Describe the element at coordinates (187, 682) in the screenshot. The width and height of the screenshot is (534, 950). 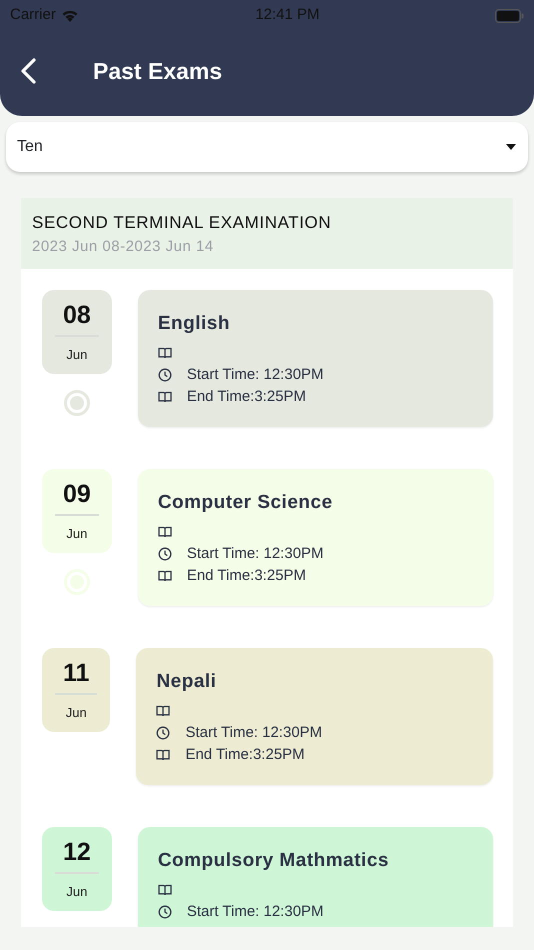
I see `subject-name: Nepali` at that location.